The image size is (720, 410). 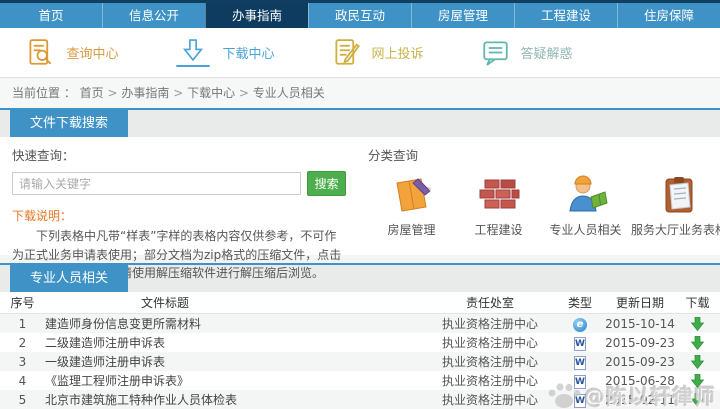 What do you see at coordinates (22, 399) in the screenshot?
I see `row-number: 5` at bounding box center [22, 399].